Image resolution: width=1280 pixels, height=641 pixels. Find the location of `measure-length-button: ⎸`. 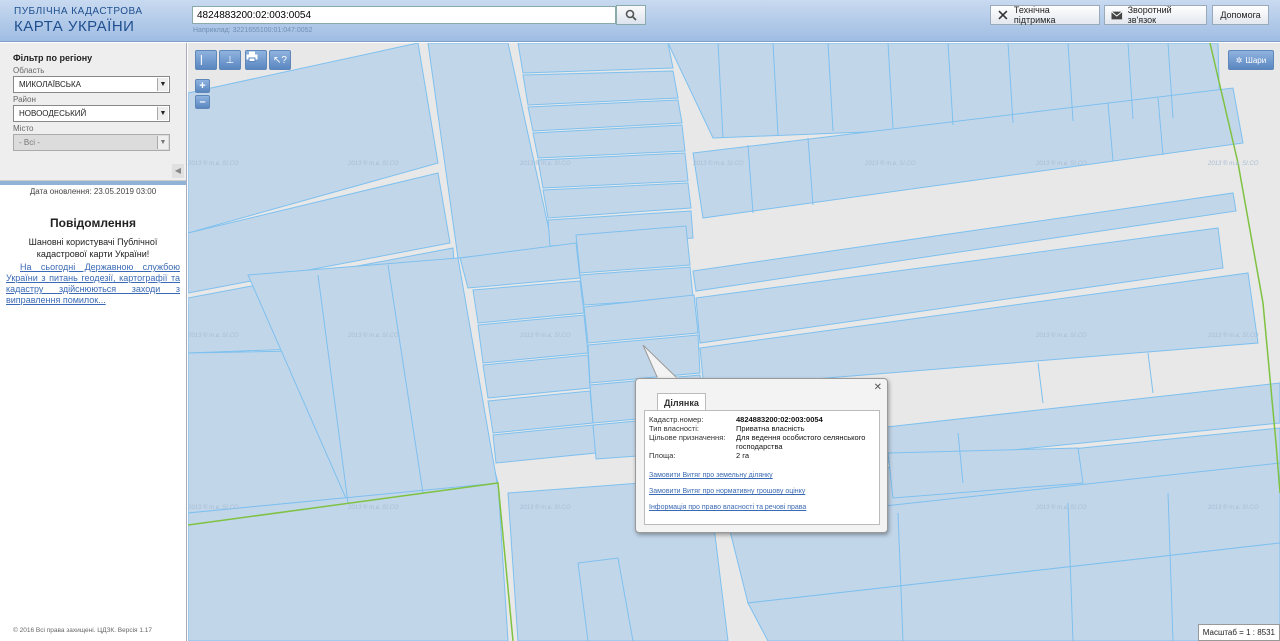

measure-length-button: ⎸ is located at coordinates (206, 60).